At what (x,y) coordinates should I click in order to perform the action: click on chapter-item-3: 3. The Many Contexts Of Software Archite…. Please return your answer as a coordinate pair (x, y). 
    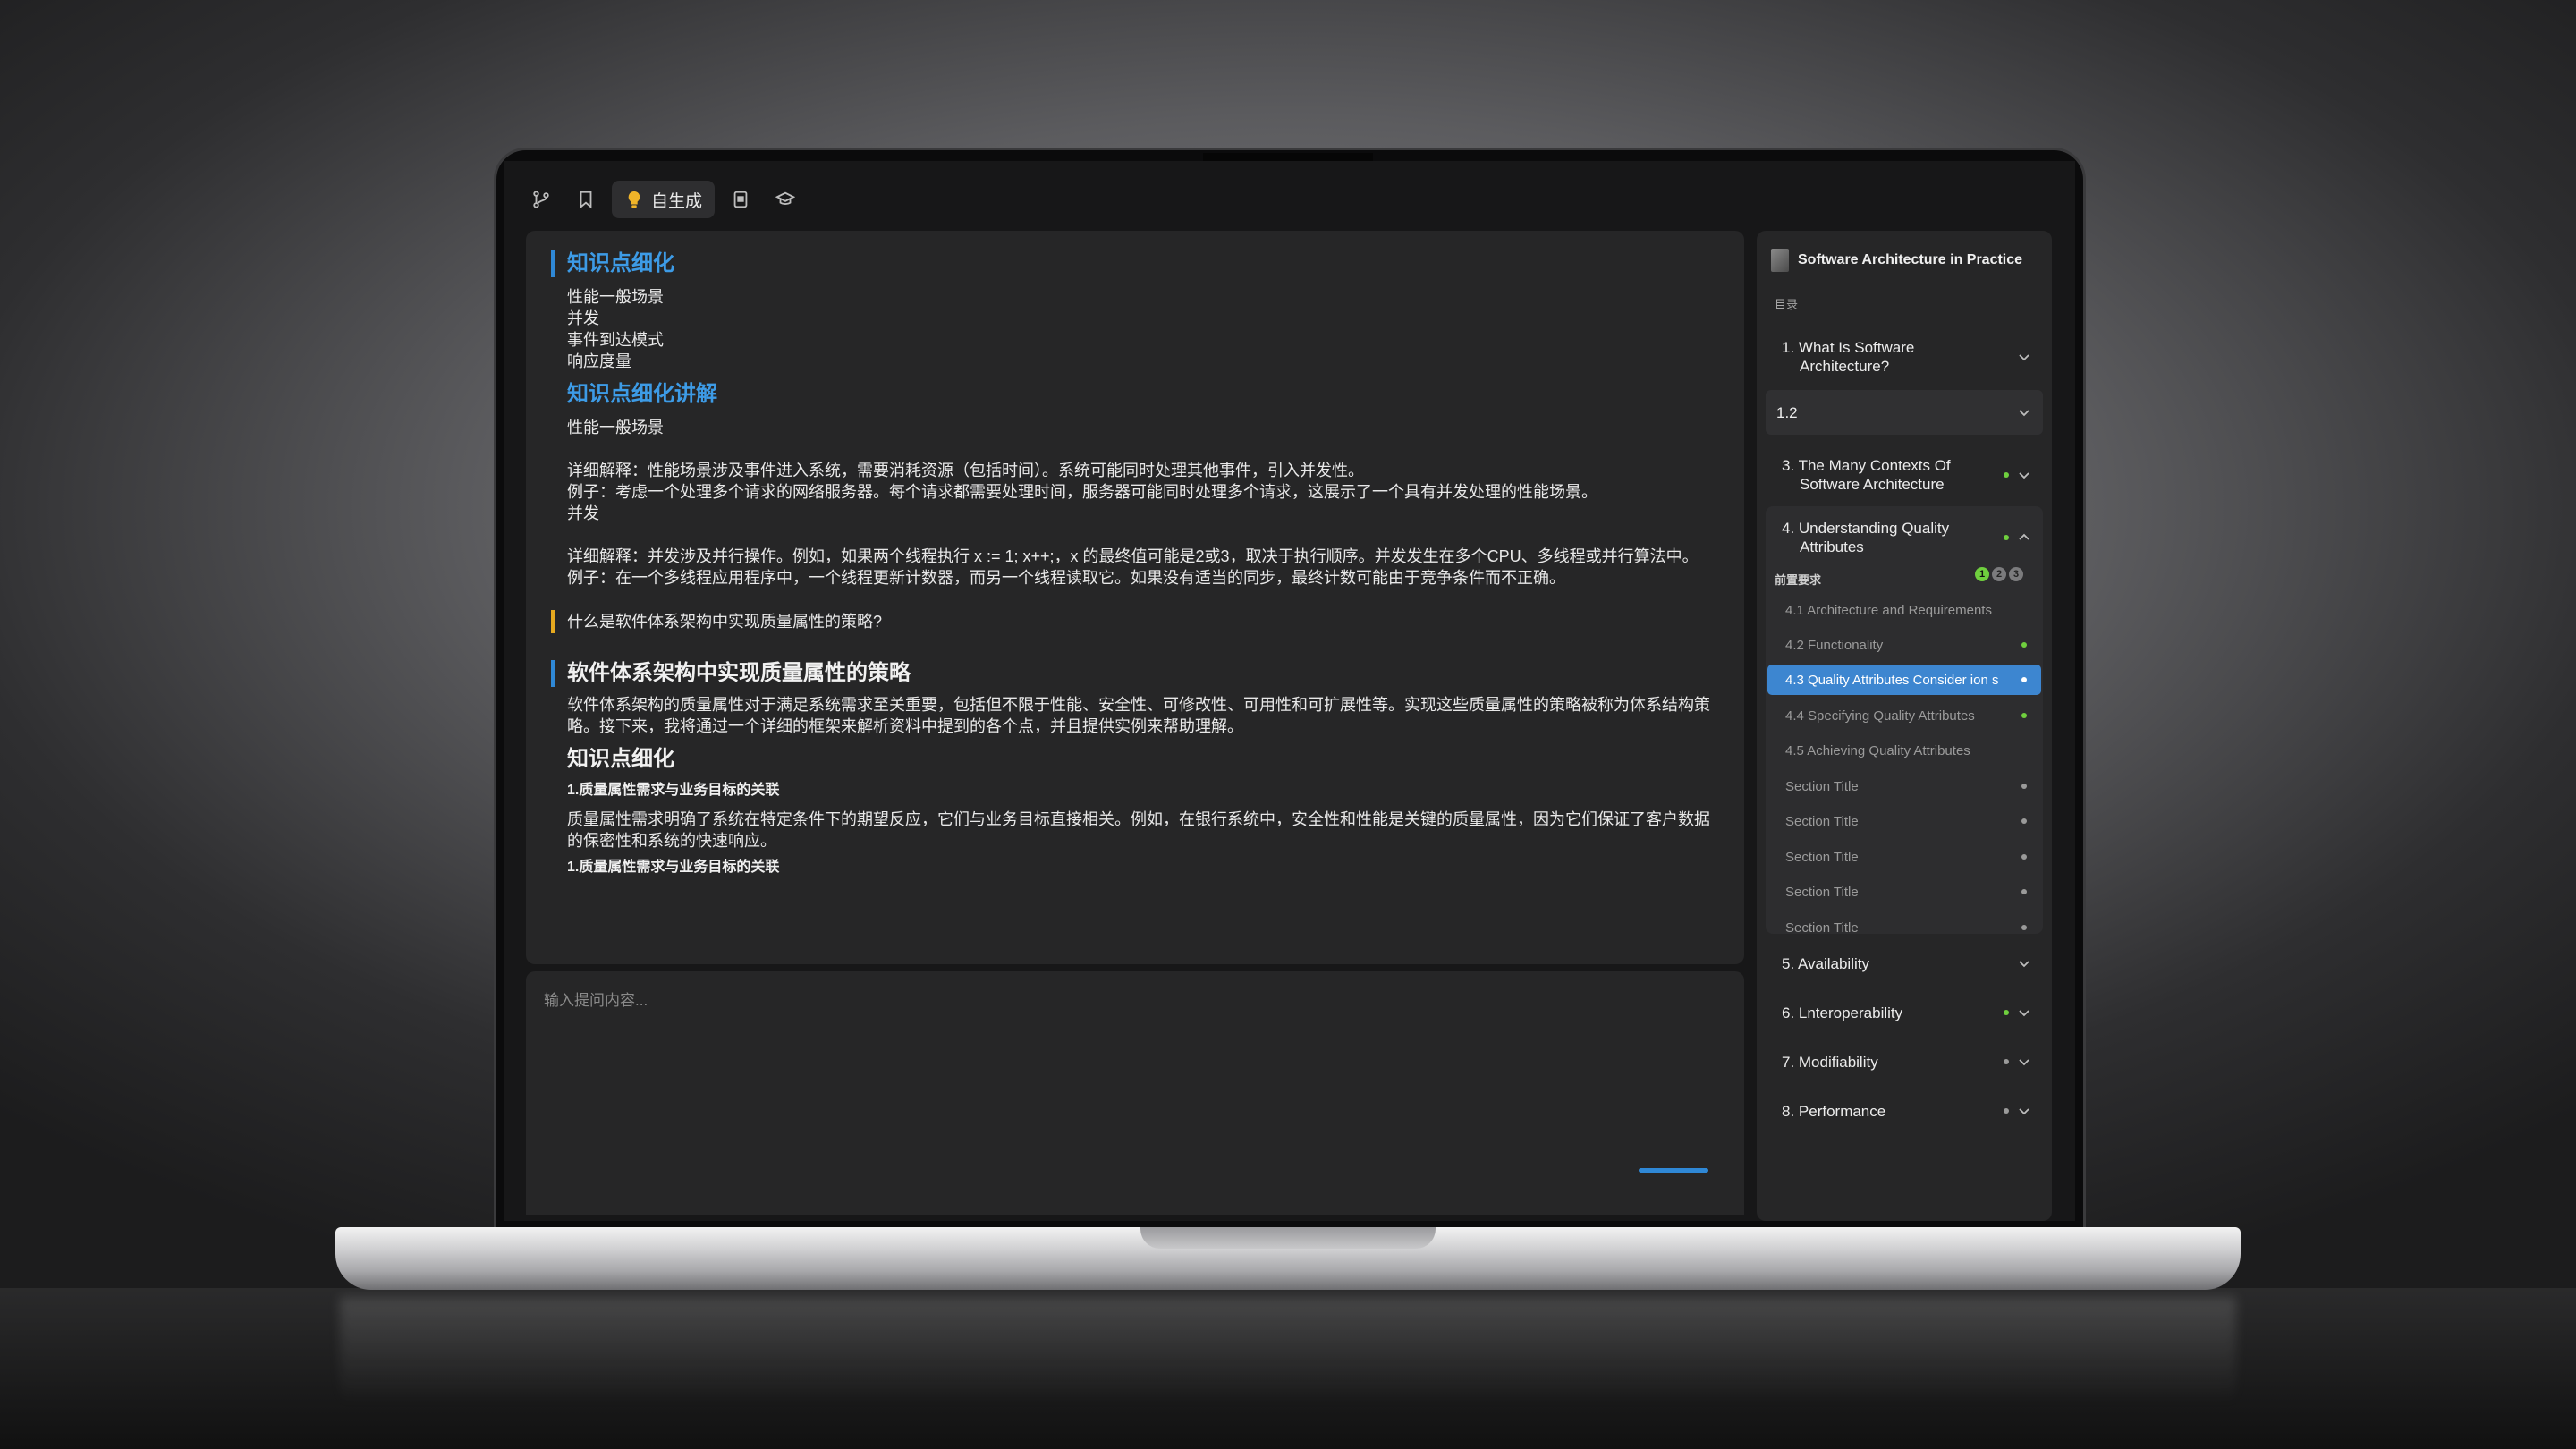
    Looking at the image, I should click on (1904, 475).